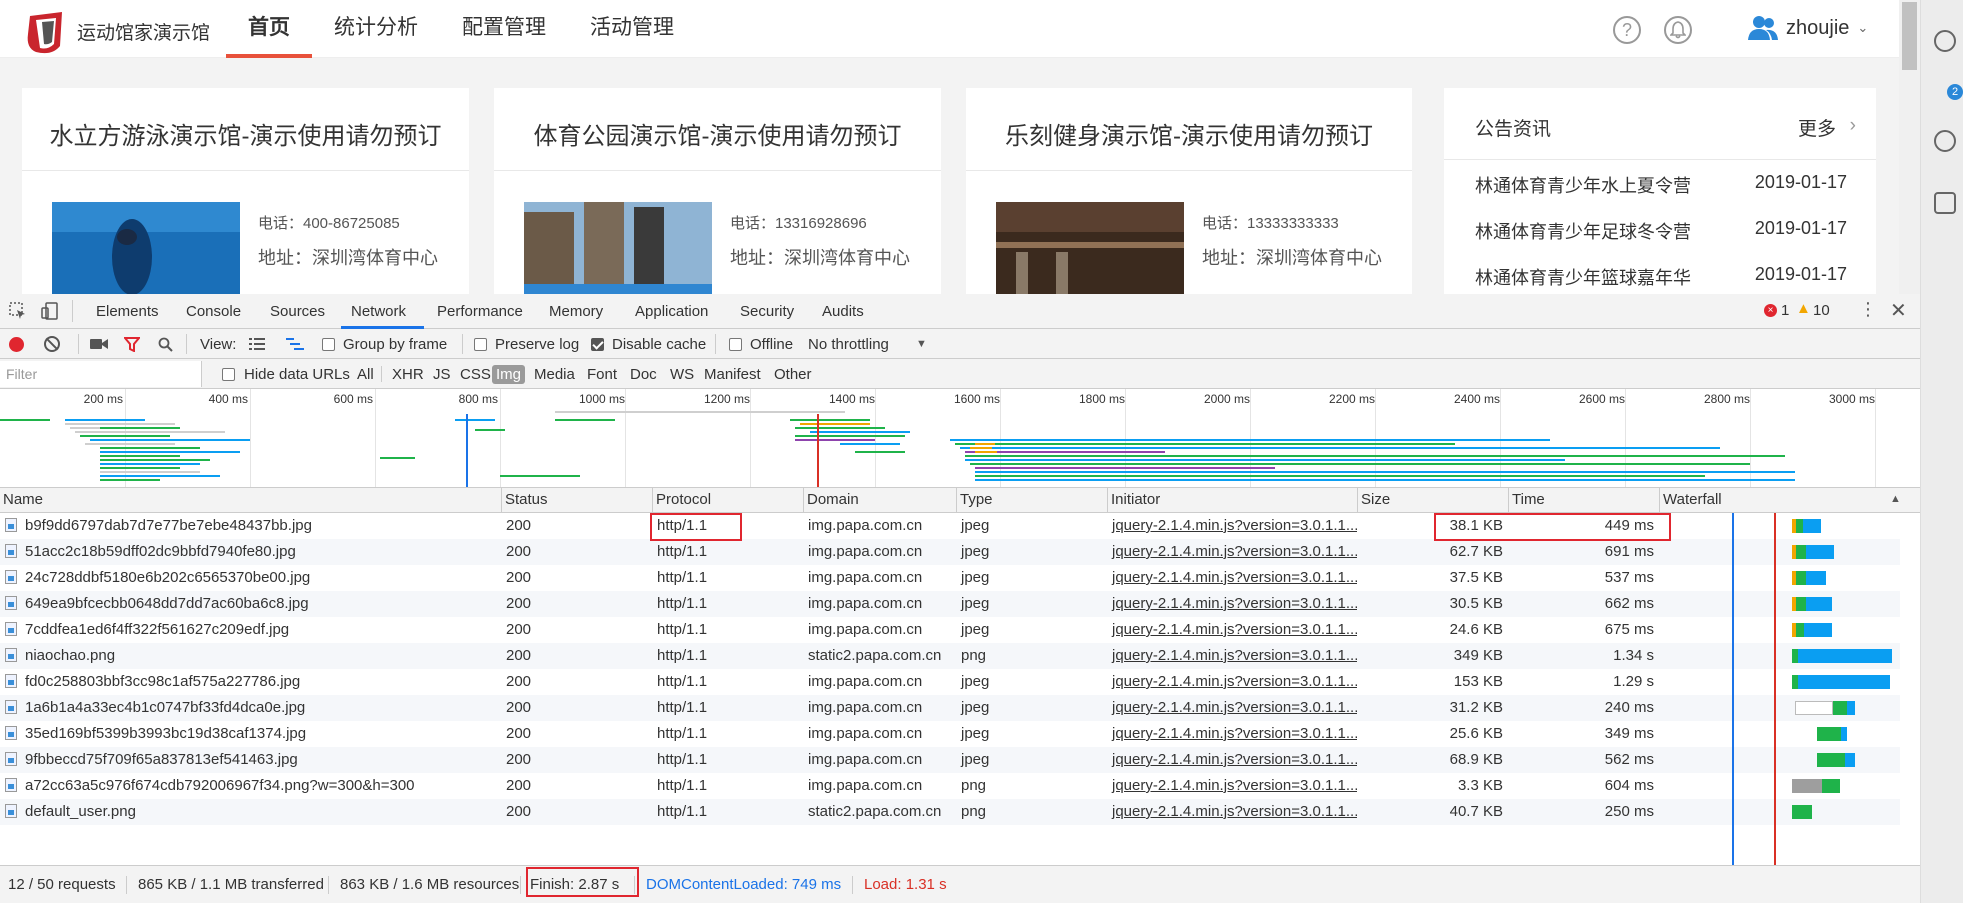  I want to click on col-name-cell: b9f9dd6797dab7d7e77be7ebe48437bb.jpg, so click(250, 526).